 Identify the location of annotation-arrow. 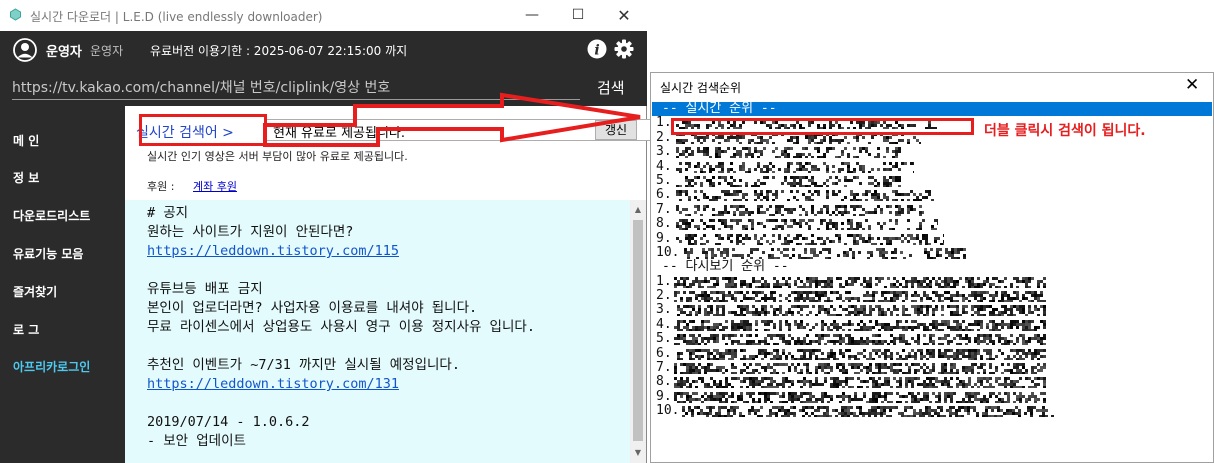
(452, 119).